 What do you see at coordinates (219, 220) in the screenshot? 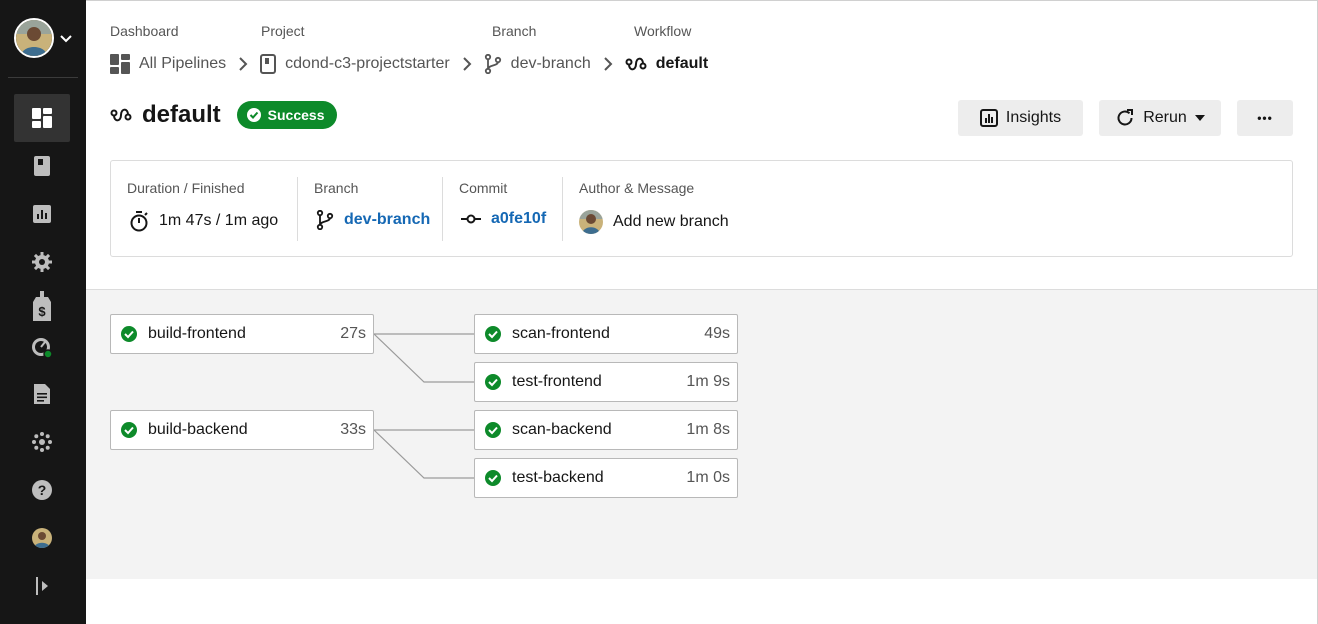
I see `duration-value: 1m 47s / 1m ago` at bounding box center [219, 220].